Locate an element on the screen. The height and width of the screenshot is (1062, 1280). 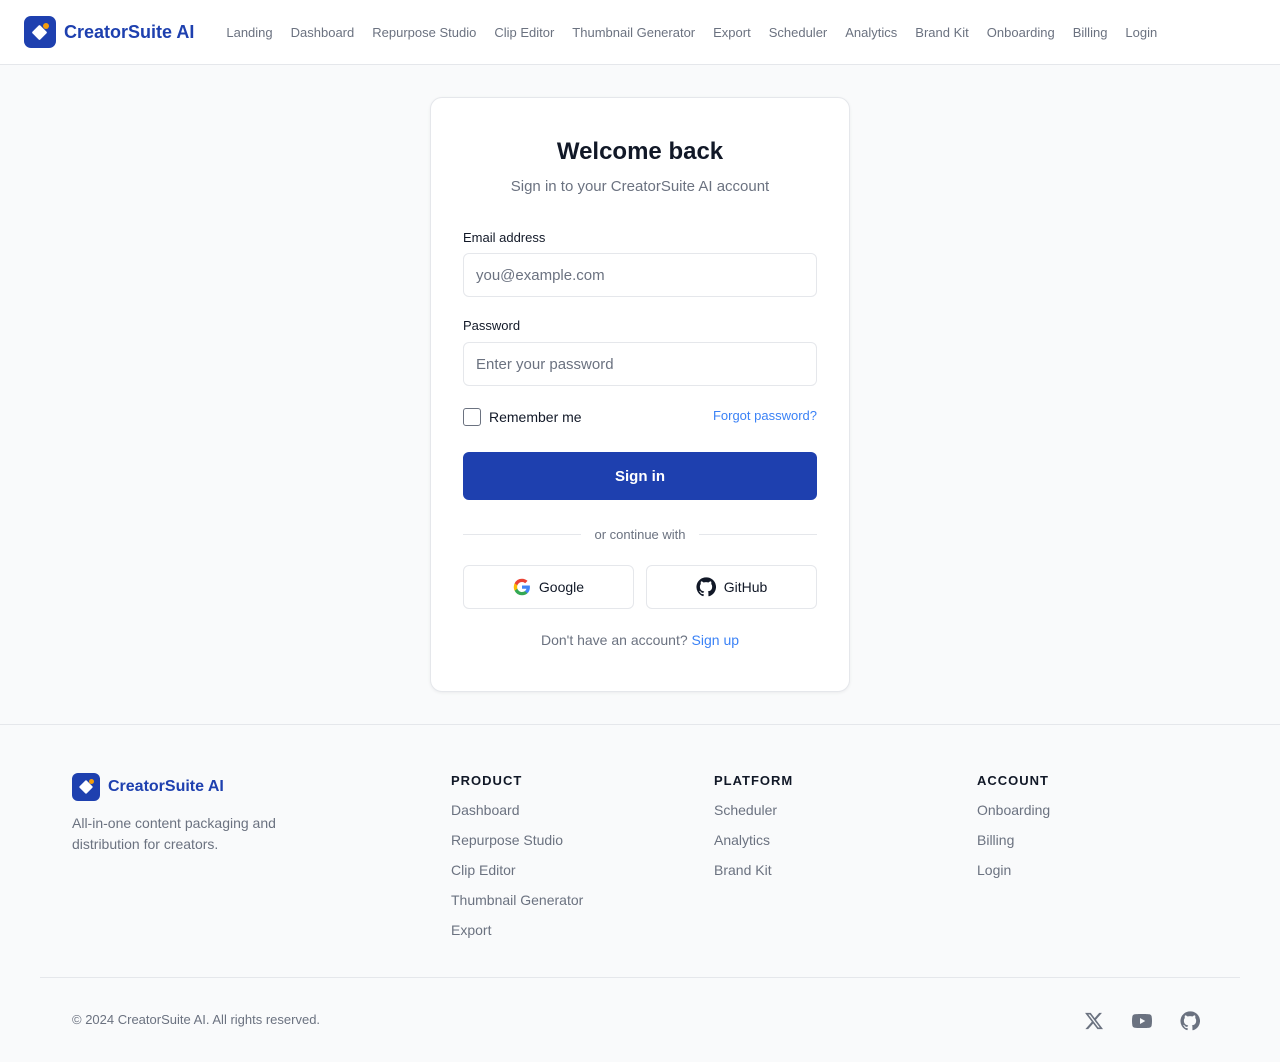
google-label: Google is located at coordinates (561, 587).